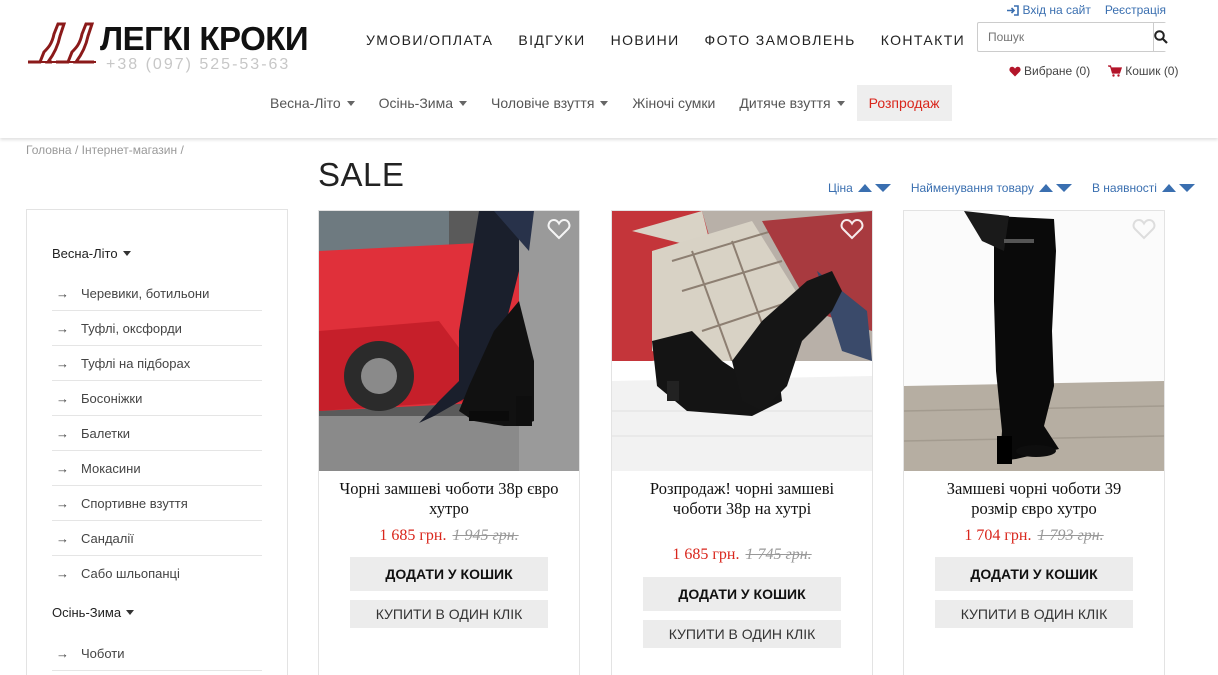  I want to click on account-links: Вхід на сайт Реєстрація, so click(1086, 10).